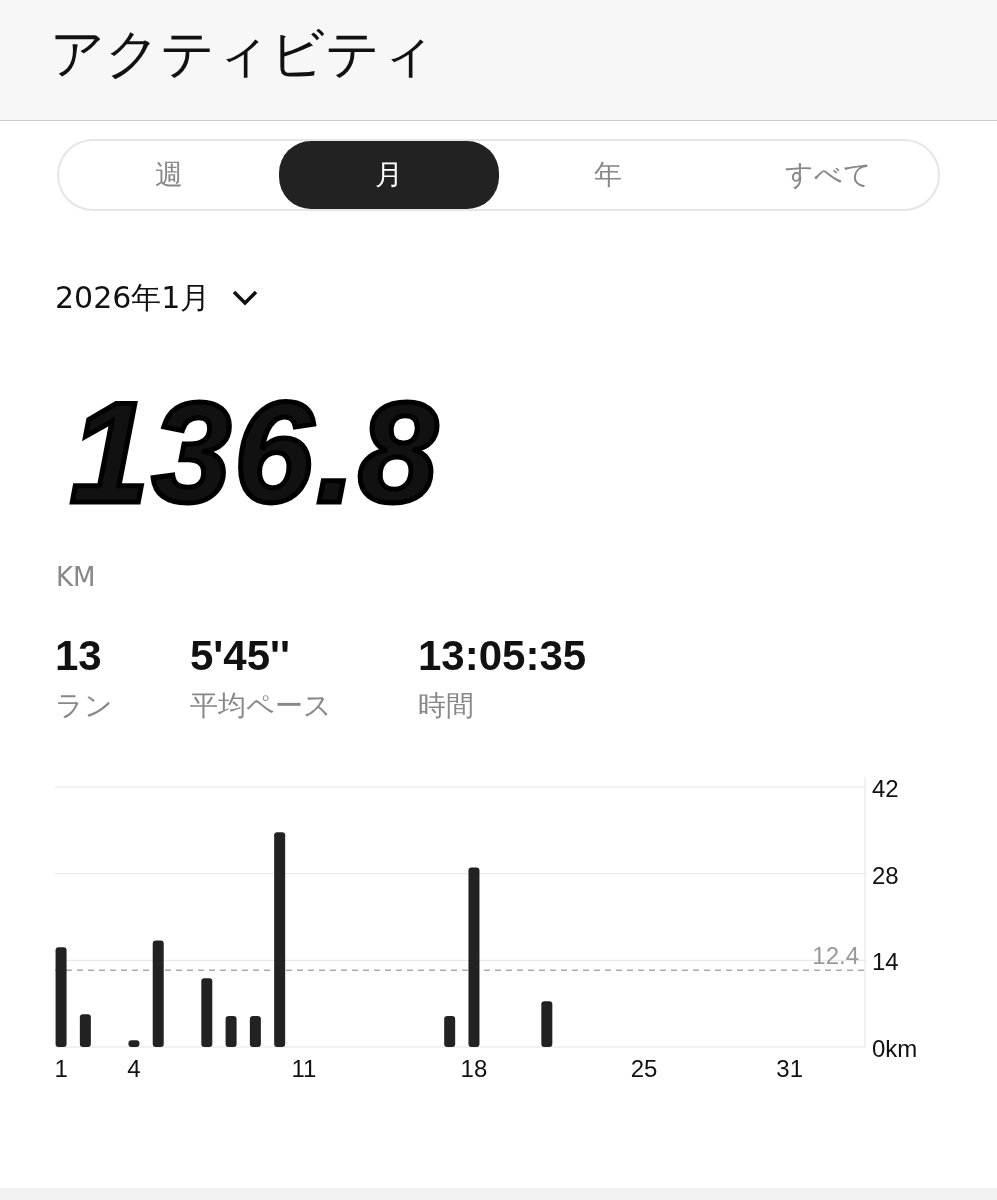 The image size is (997, 1200). Describe the element at coordinates (79, 656) in the screenshot. I see `stat-value: 13` at that location.